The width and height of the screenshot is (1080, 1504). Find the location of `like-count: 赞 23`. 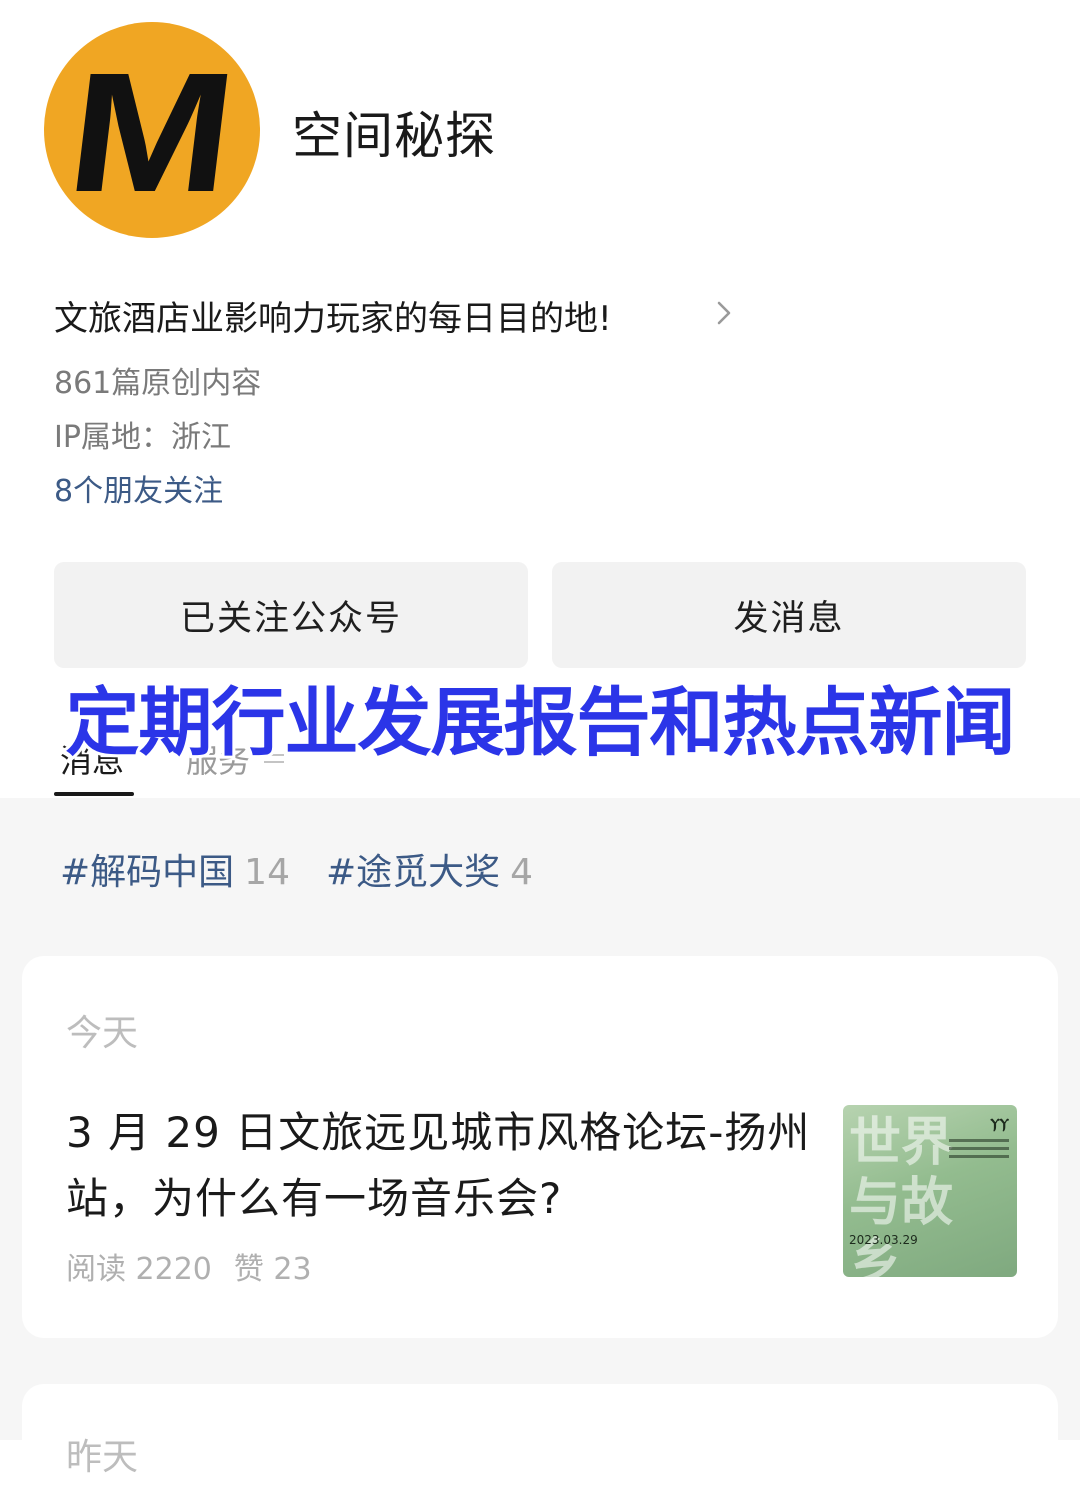

like-count: 赞 23 is located at coordinates (272, 1269).